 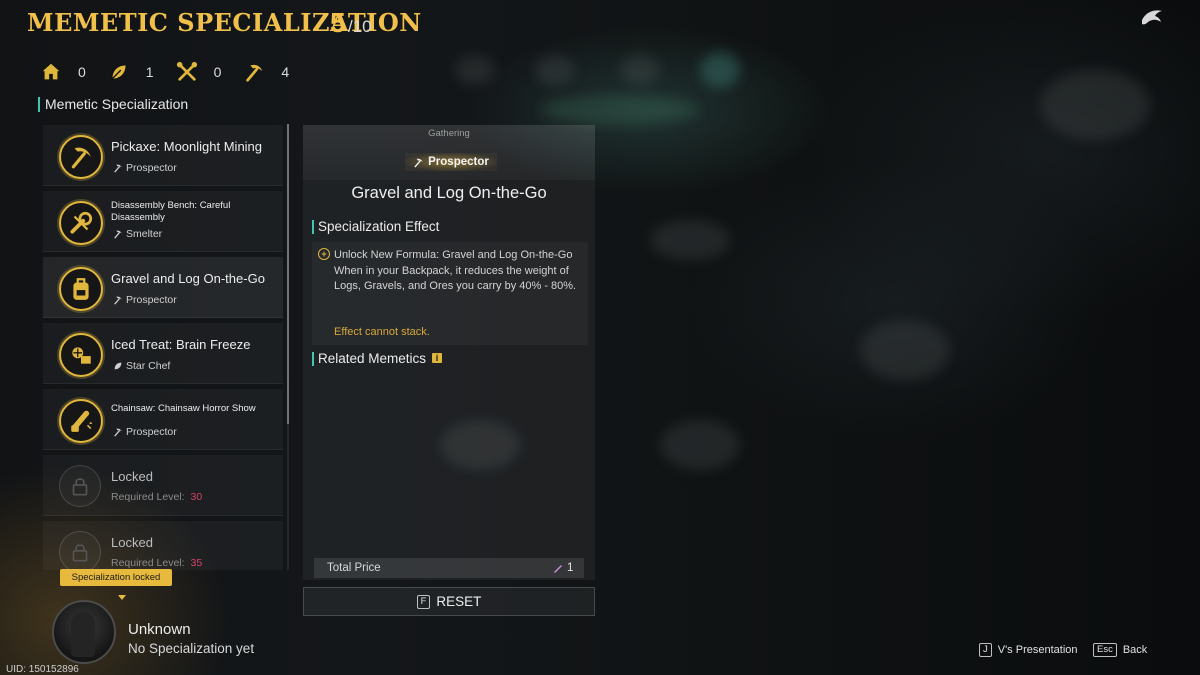 I want to click on dolphin-logo-icon, so click(x=1152, y=17).